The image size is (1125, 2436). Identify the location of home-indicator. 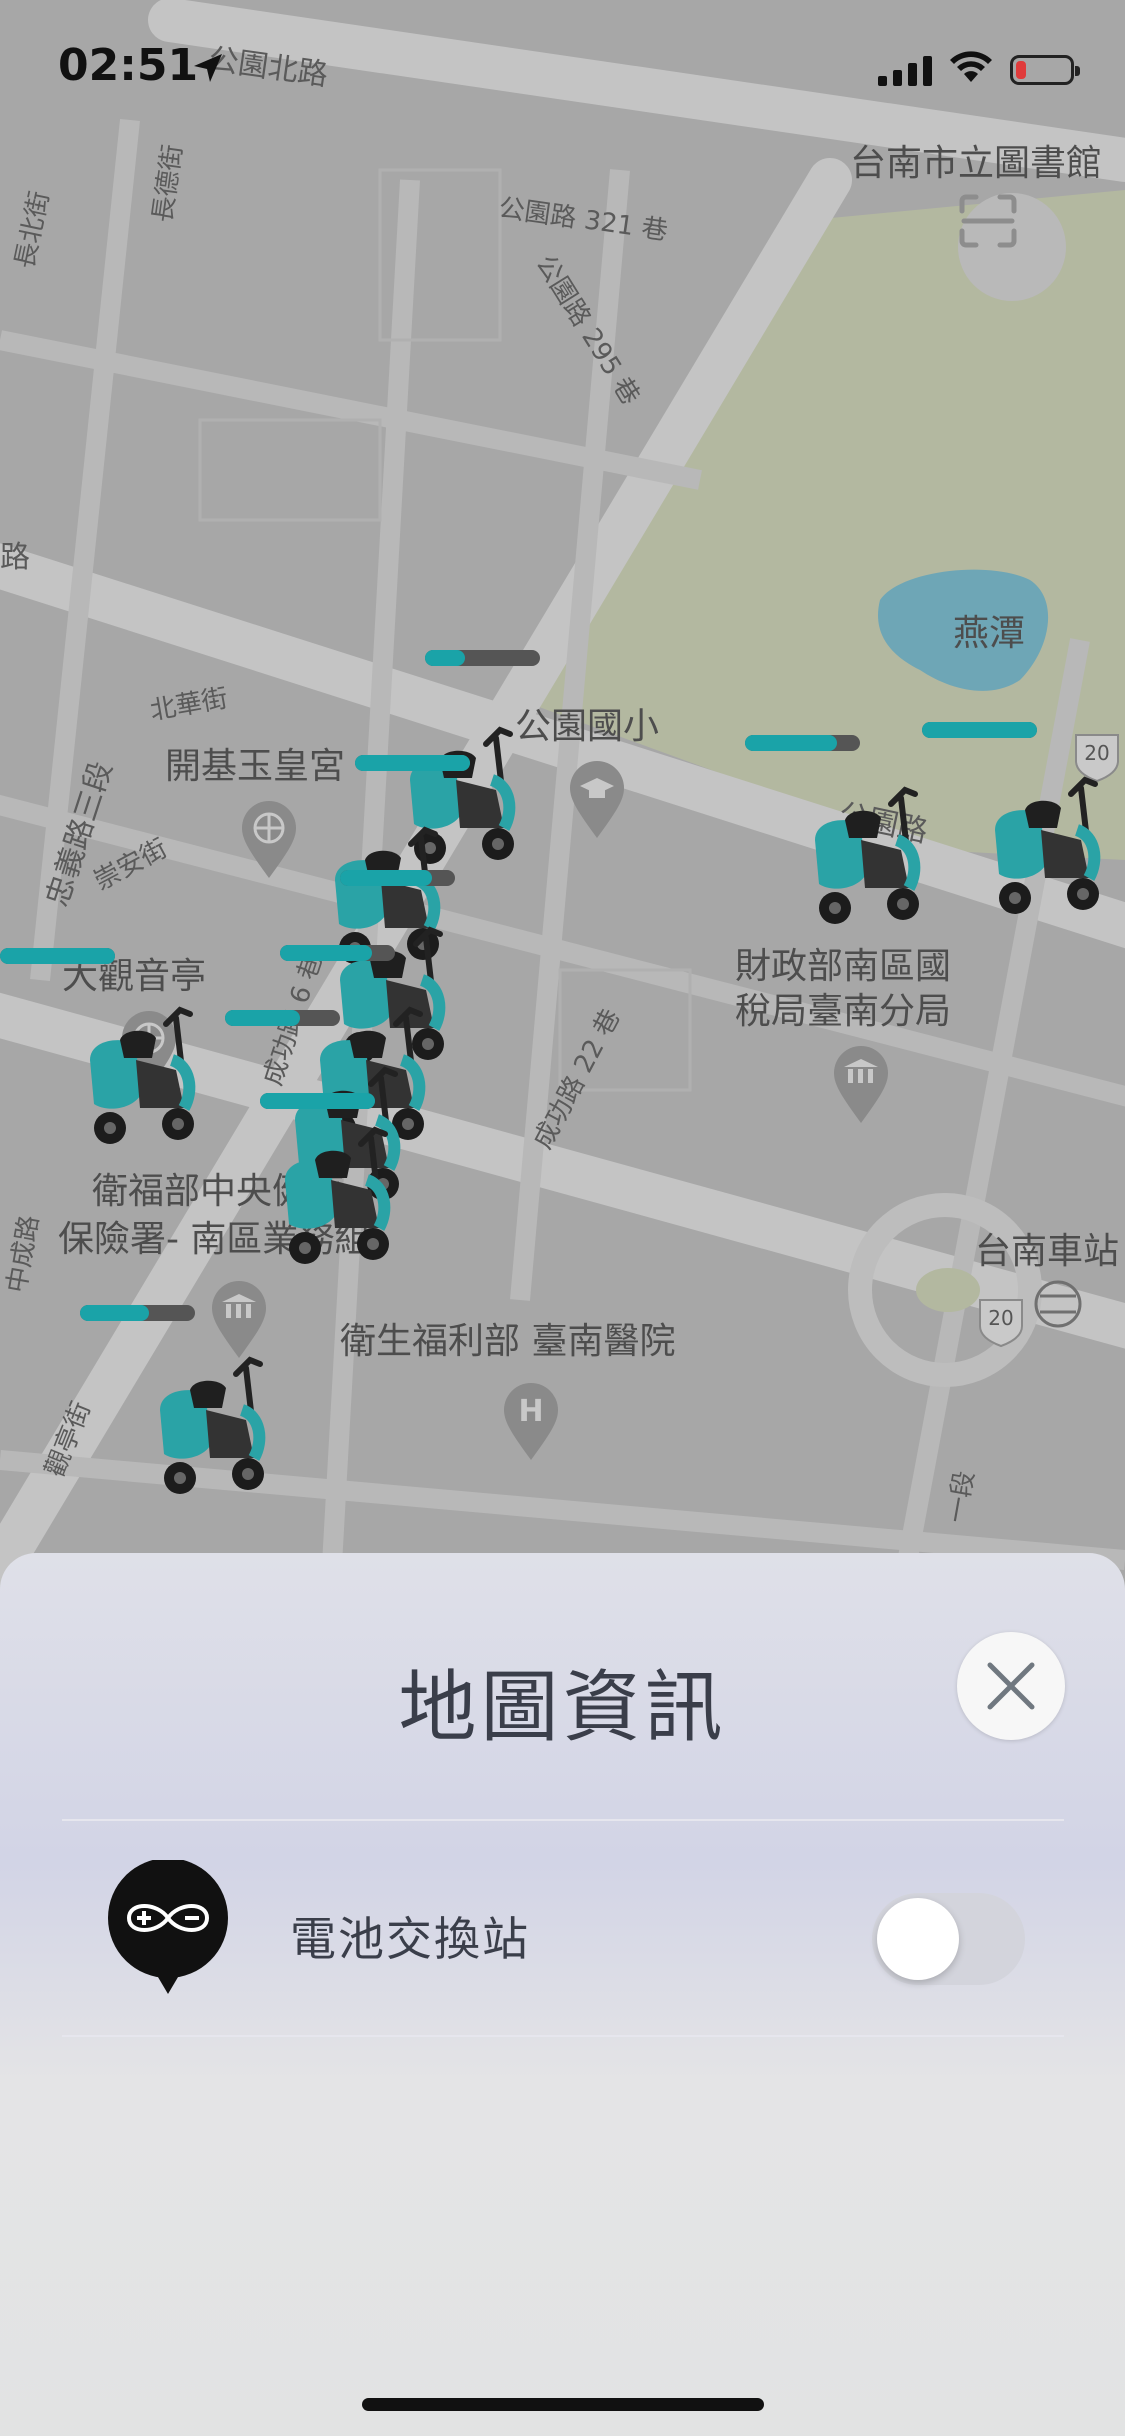
(563, 2404).